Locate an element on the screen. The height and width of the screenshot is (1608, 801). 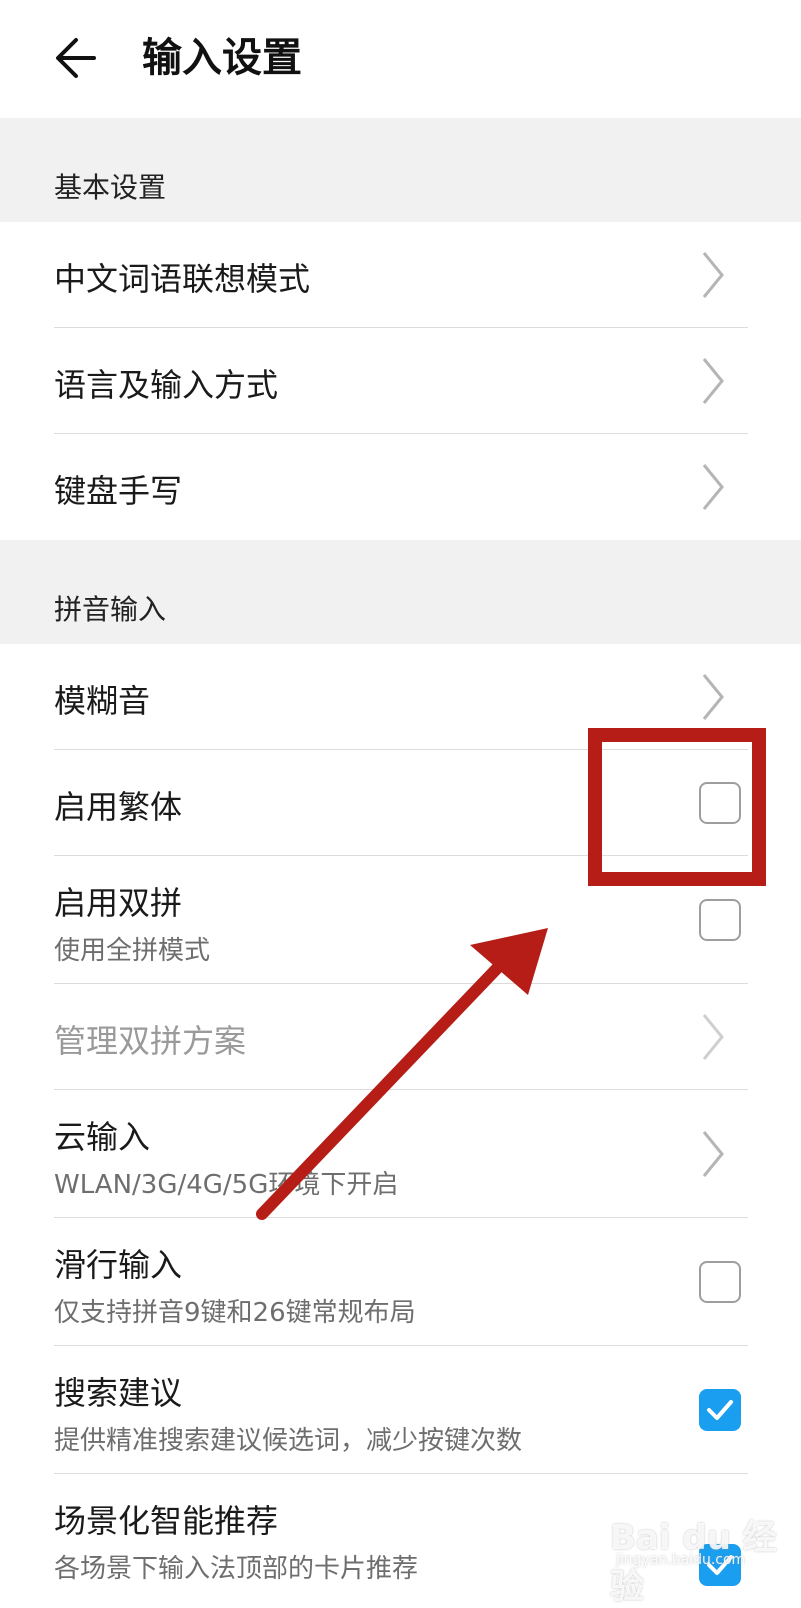
row-chinese-association: 中文词语联想模式 is located at coordinates (400, 275).